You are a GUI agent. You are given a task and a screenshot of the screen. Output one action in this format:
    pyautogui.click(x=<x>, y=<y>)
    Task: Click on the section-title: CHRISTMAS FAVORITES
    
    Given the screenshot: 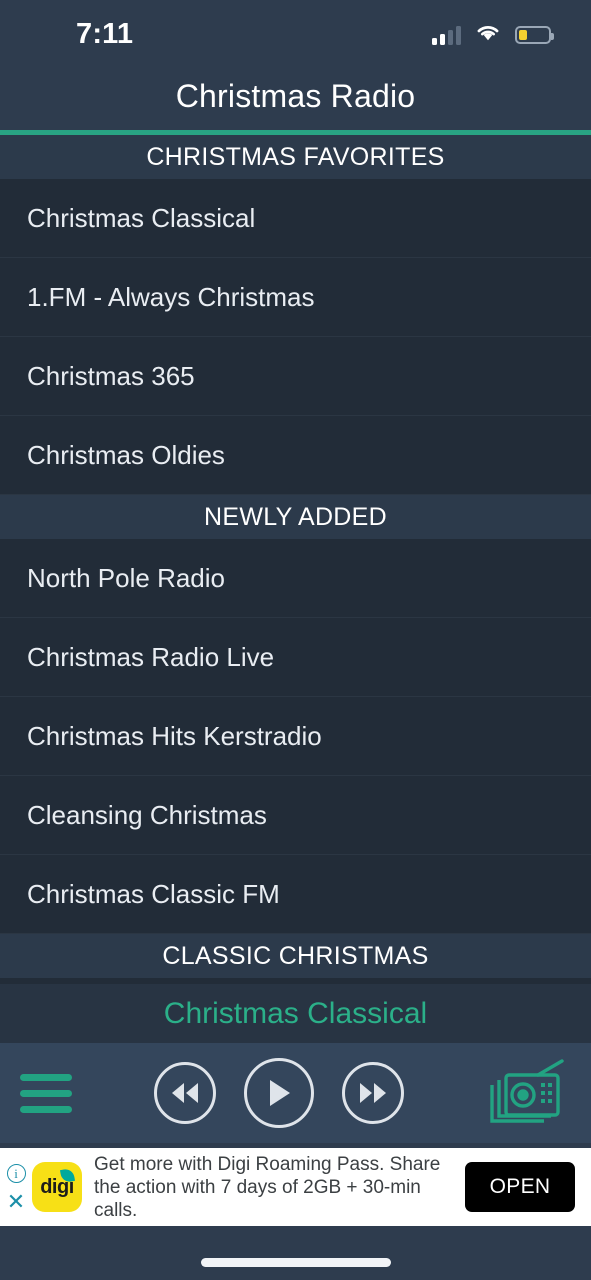 What is the action you would take?
    pyautogui.click(x=295, y=156)
    